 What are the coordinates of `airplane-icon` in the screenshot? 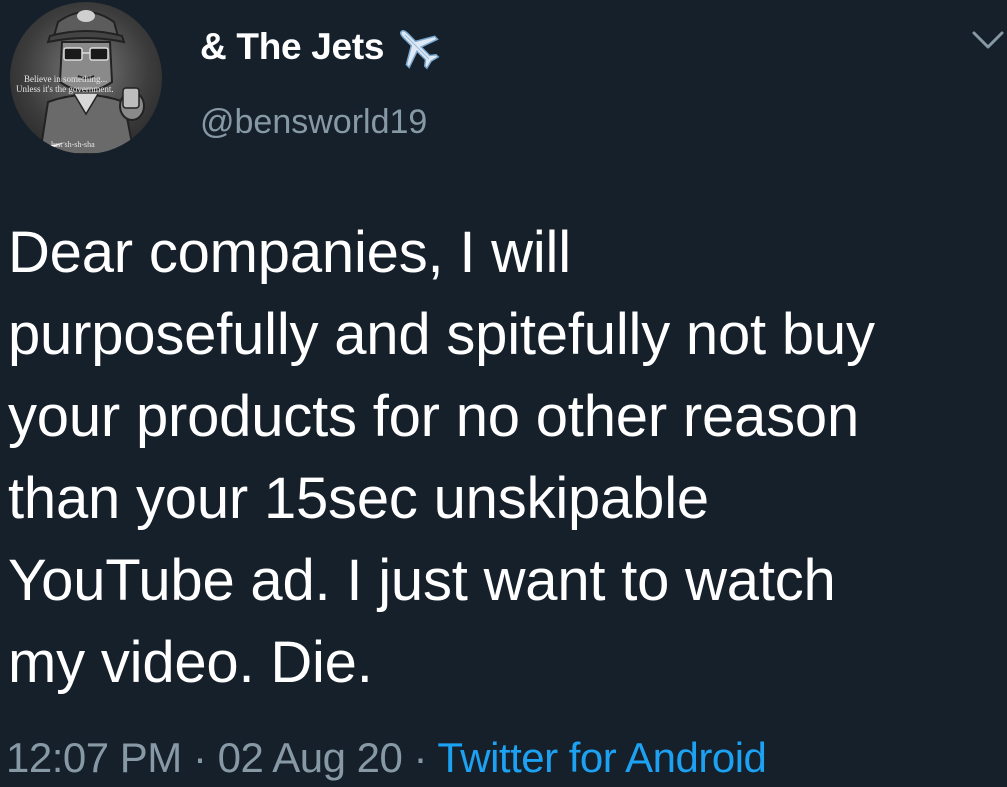 It's located at (420, 49).